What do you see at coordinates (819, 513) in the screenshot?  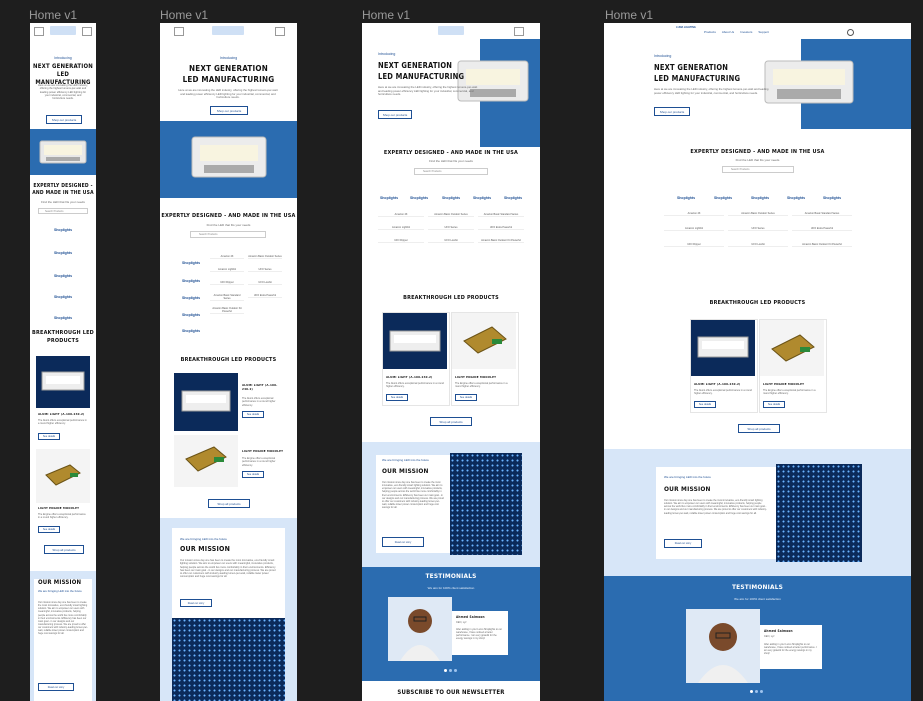 I see `mission-image` at bounding box center [819, 513].